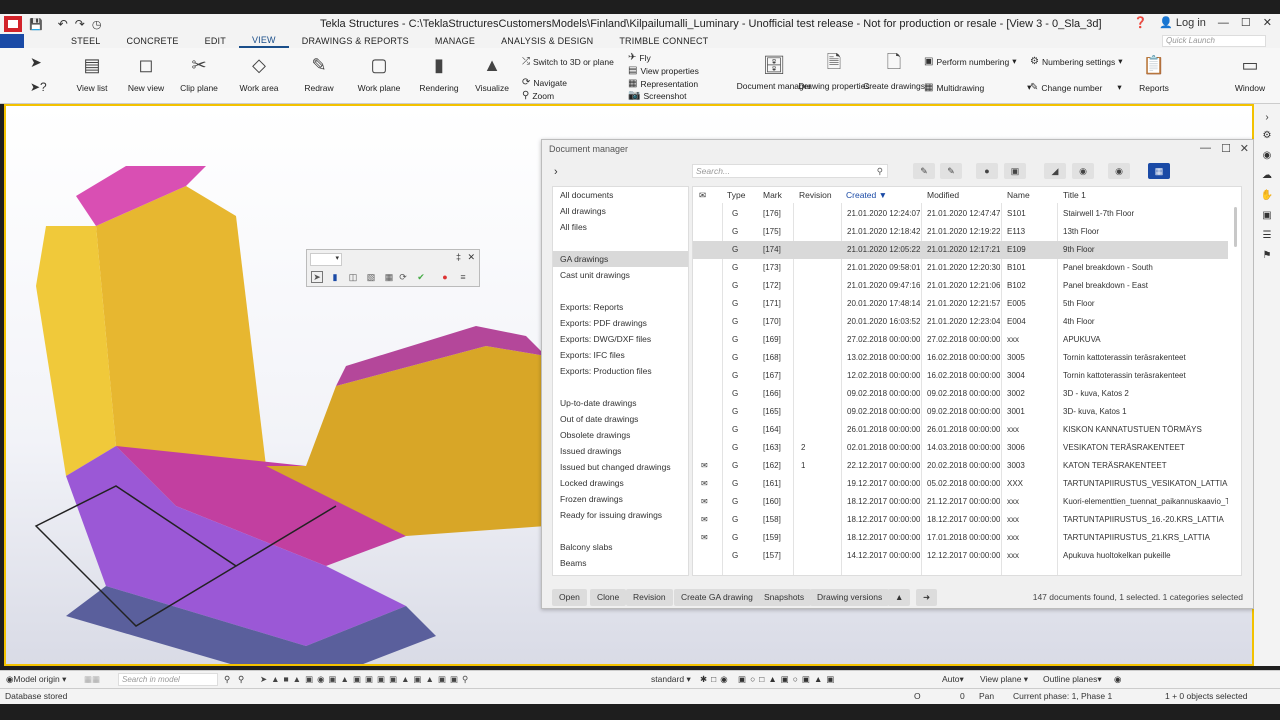  I want to click on hand-icon: ✋, so click(1267, 195).